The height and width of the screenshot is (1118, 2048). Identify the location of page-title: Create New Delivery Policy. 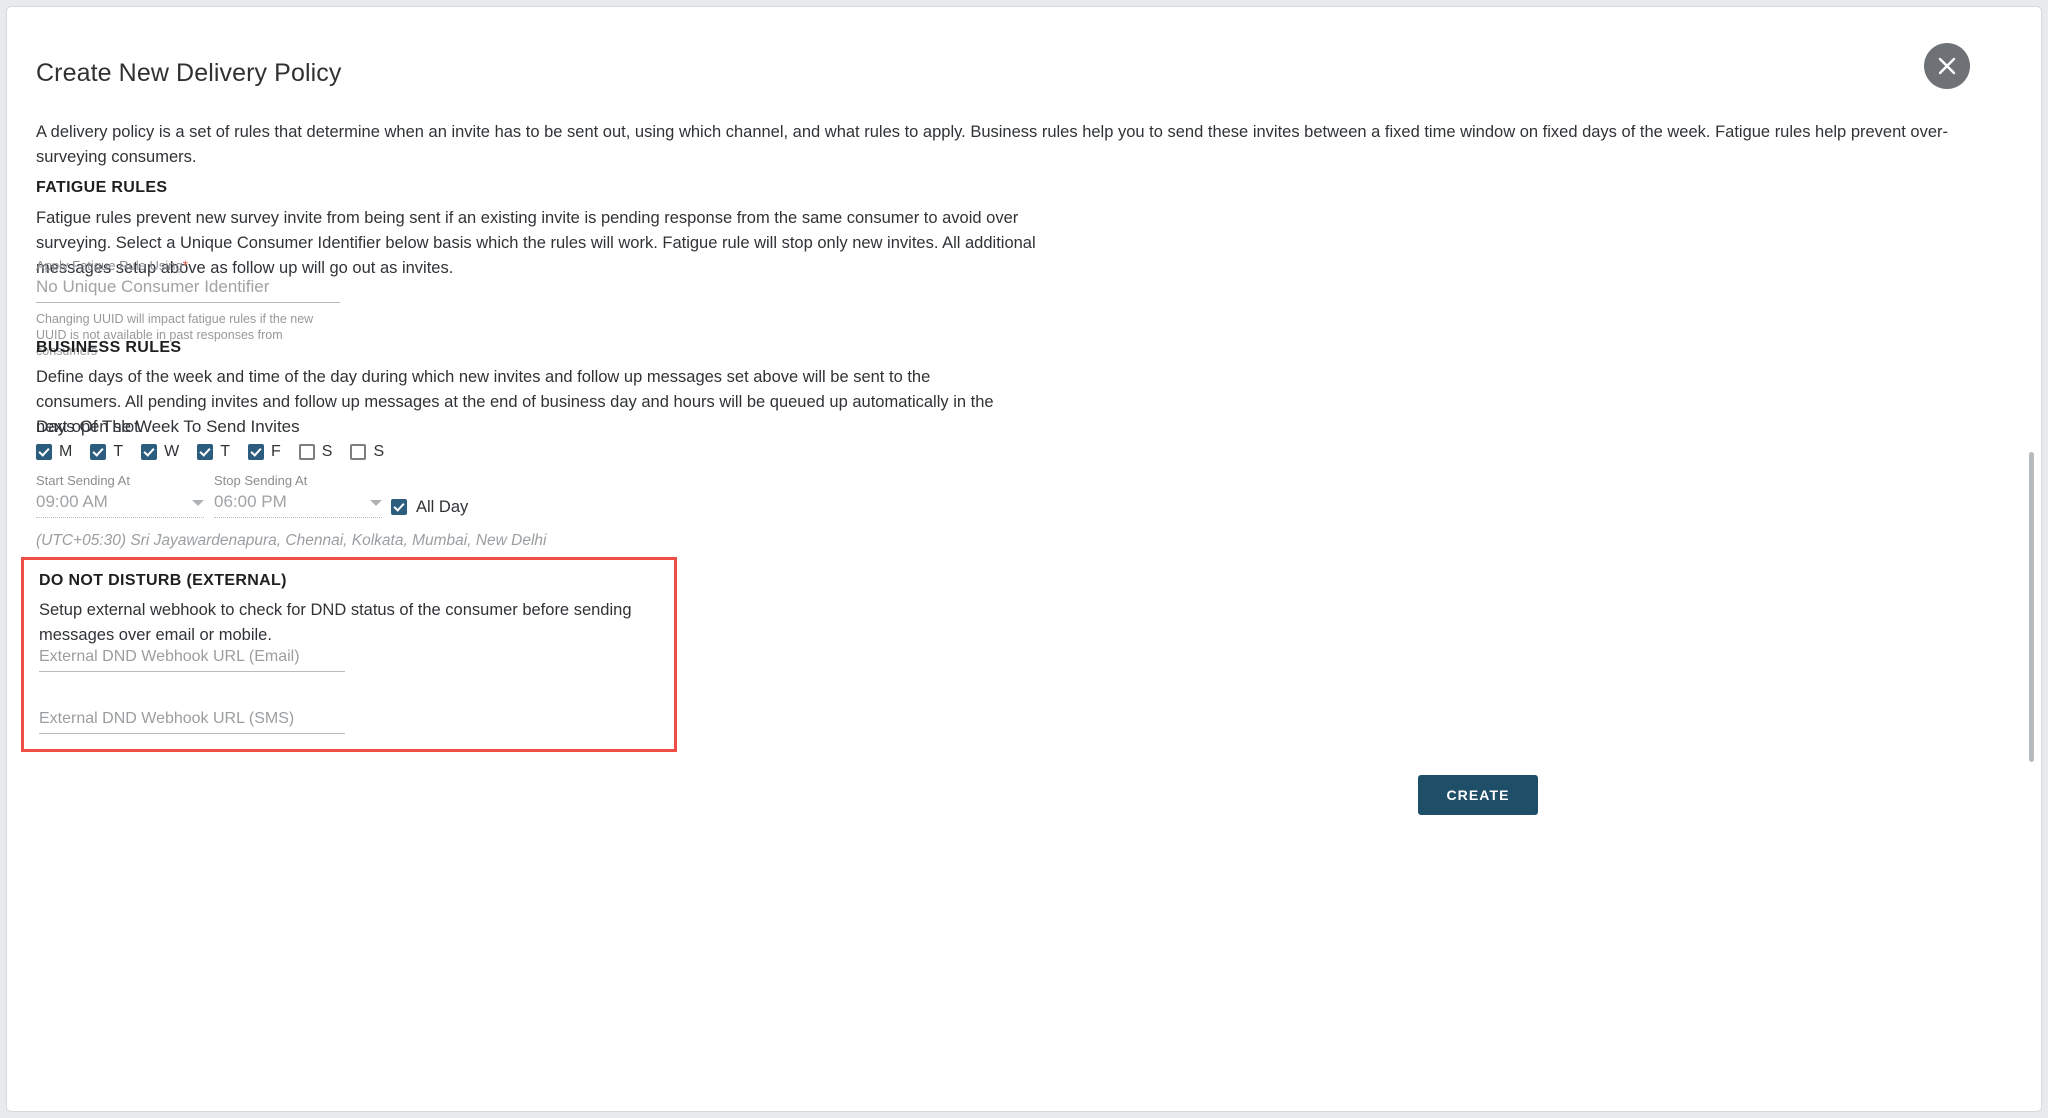
(189, 73).